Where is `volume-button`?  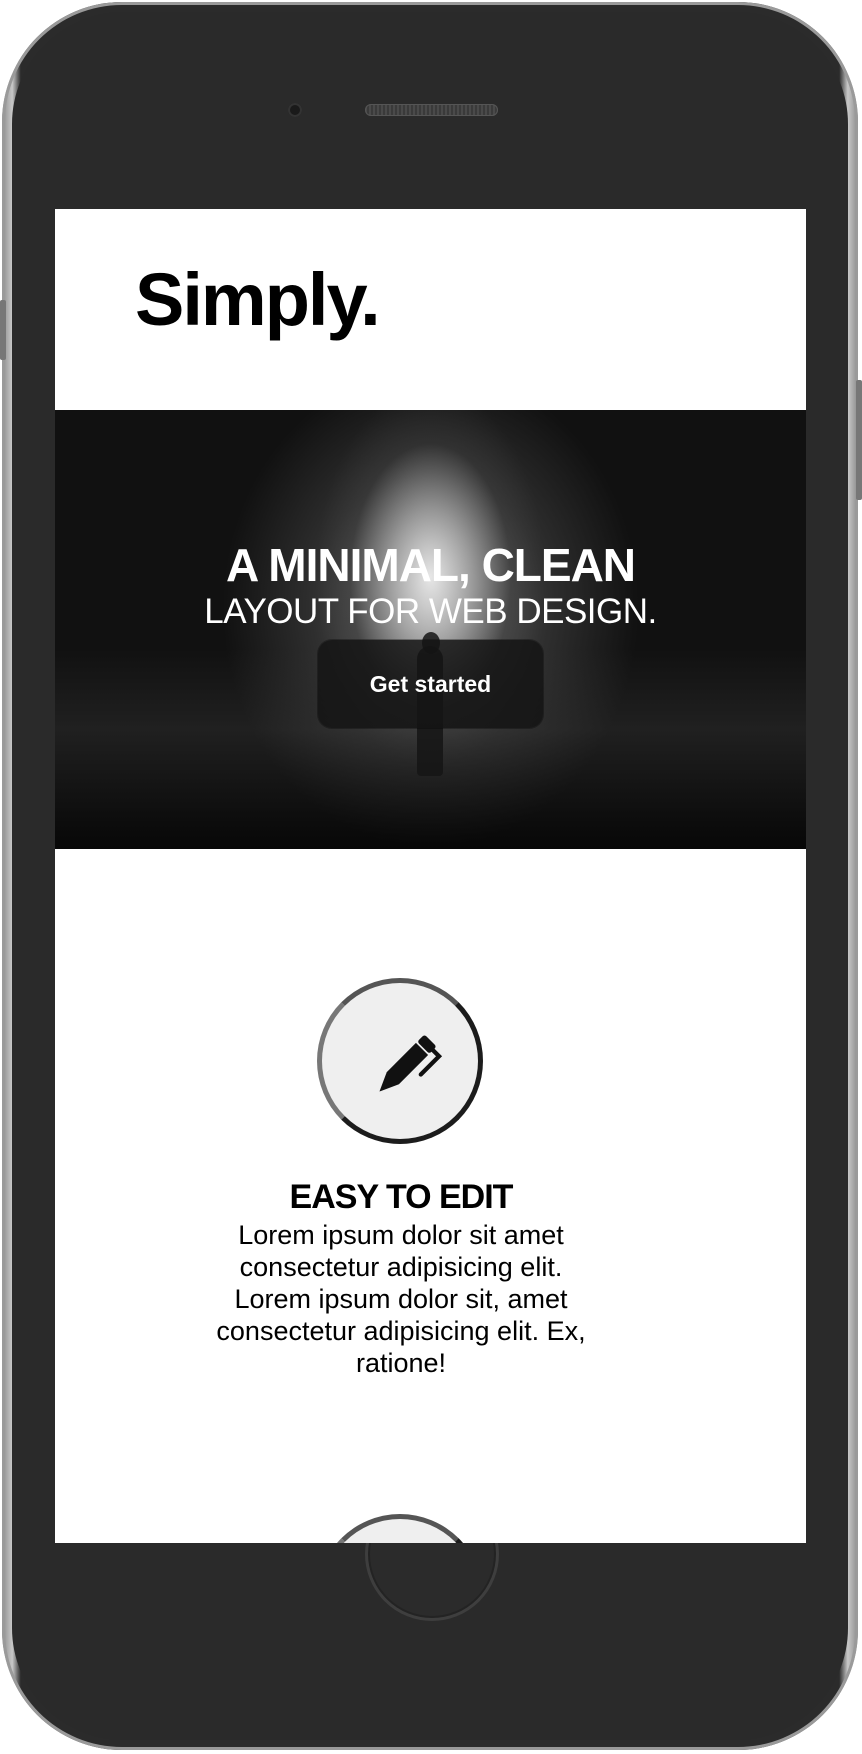
volume-button is located at coordinates (3, 330).